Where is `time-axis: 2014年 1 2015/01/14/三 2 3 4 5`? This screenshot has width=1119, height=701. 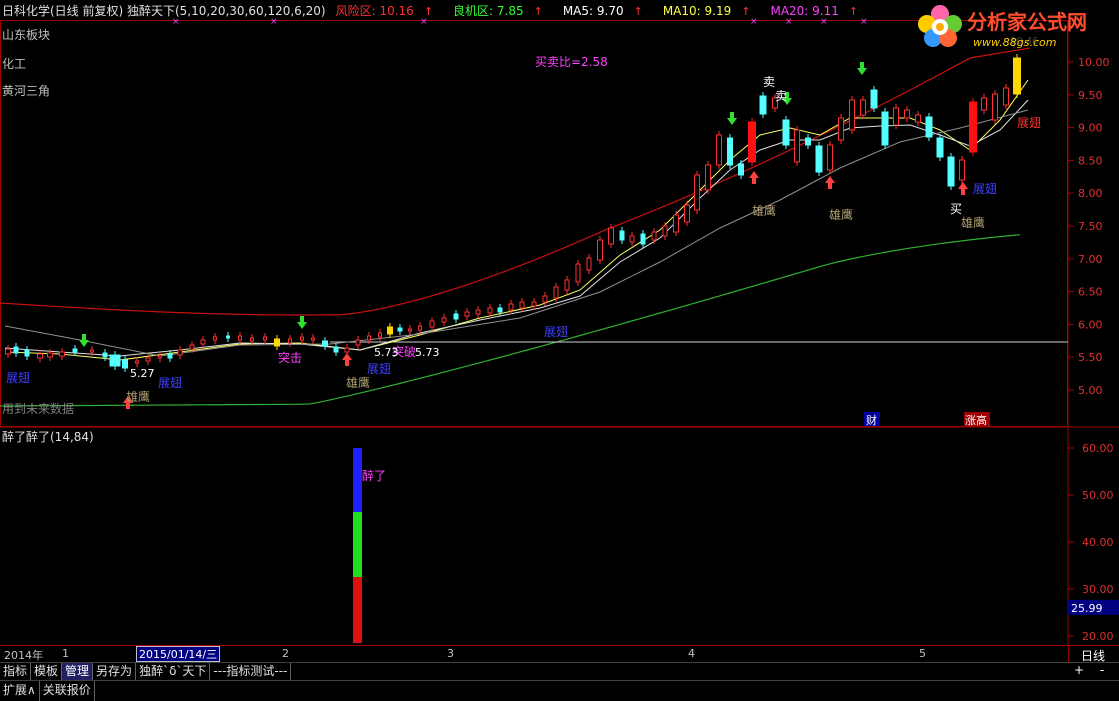
time-axis: 2014年 1 2015/01/14/三 2 3 4 5 is located at coordinates (534, 653).